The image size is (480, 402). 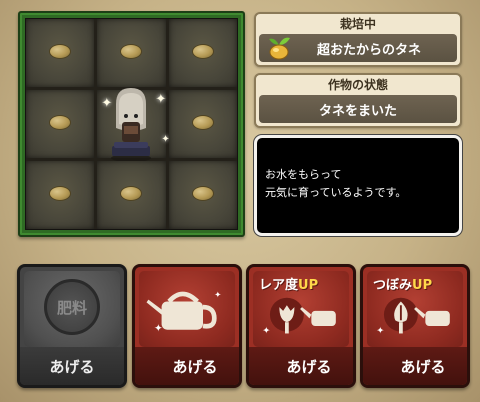 I want to click on crop-status-field: タネをまいた, so click(x=358, y=109).